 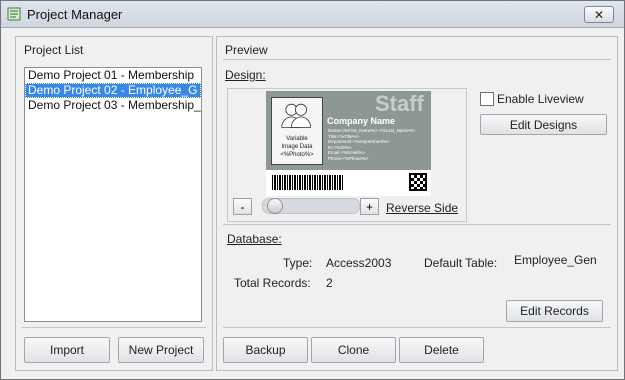 I want to click on project-list-item: Demo Project 03 - Membership_, so click(x=113, y=105).